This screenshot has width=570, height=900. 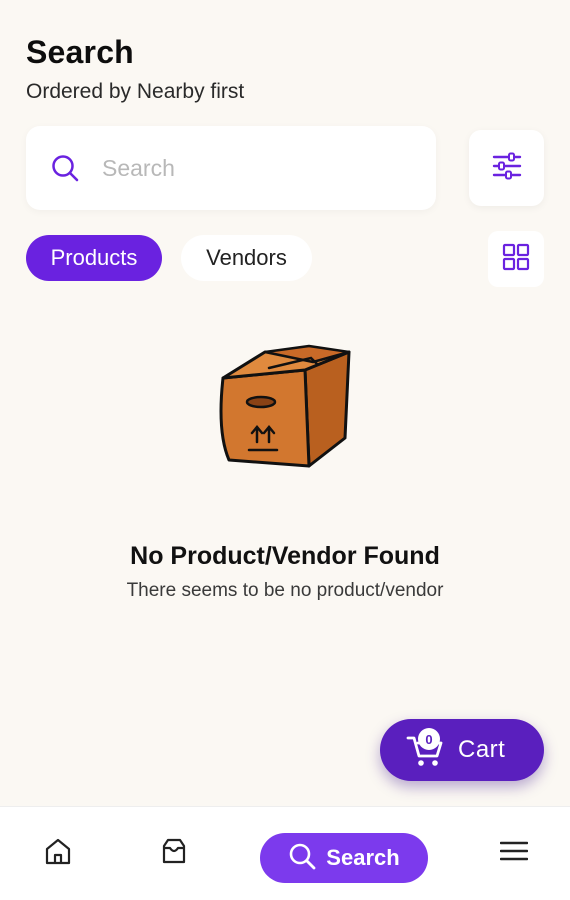 I want to click on nav-home, so click(x=58, y=853).